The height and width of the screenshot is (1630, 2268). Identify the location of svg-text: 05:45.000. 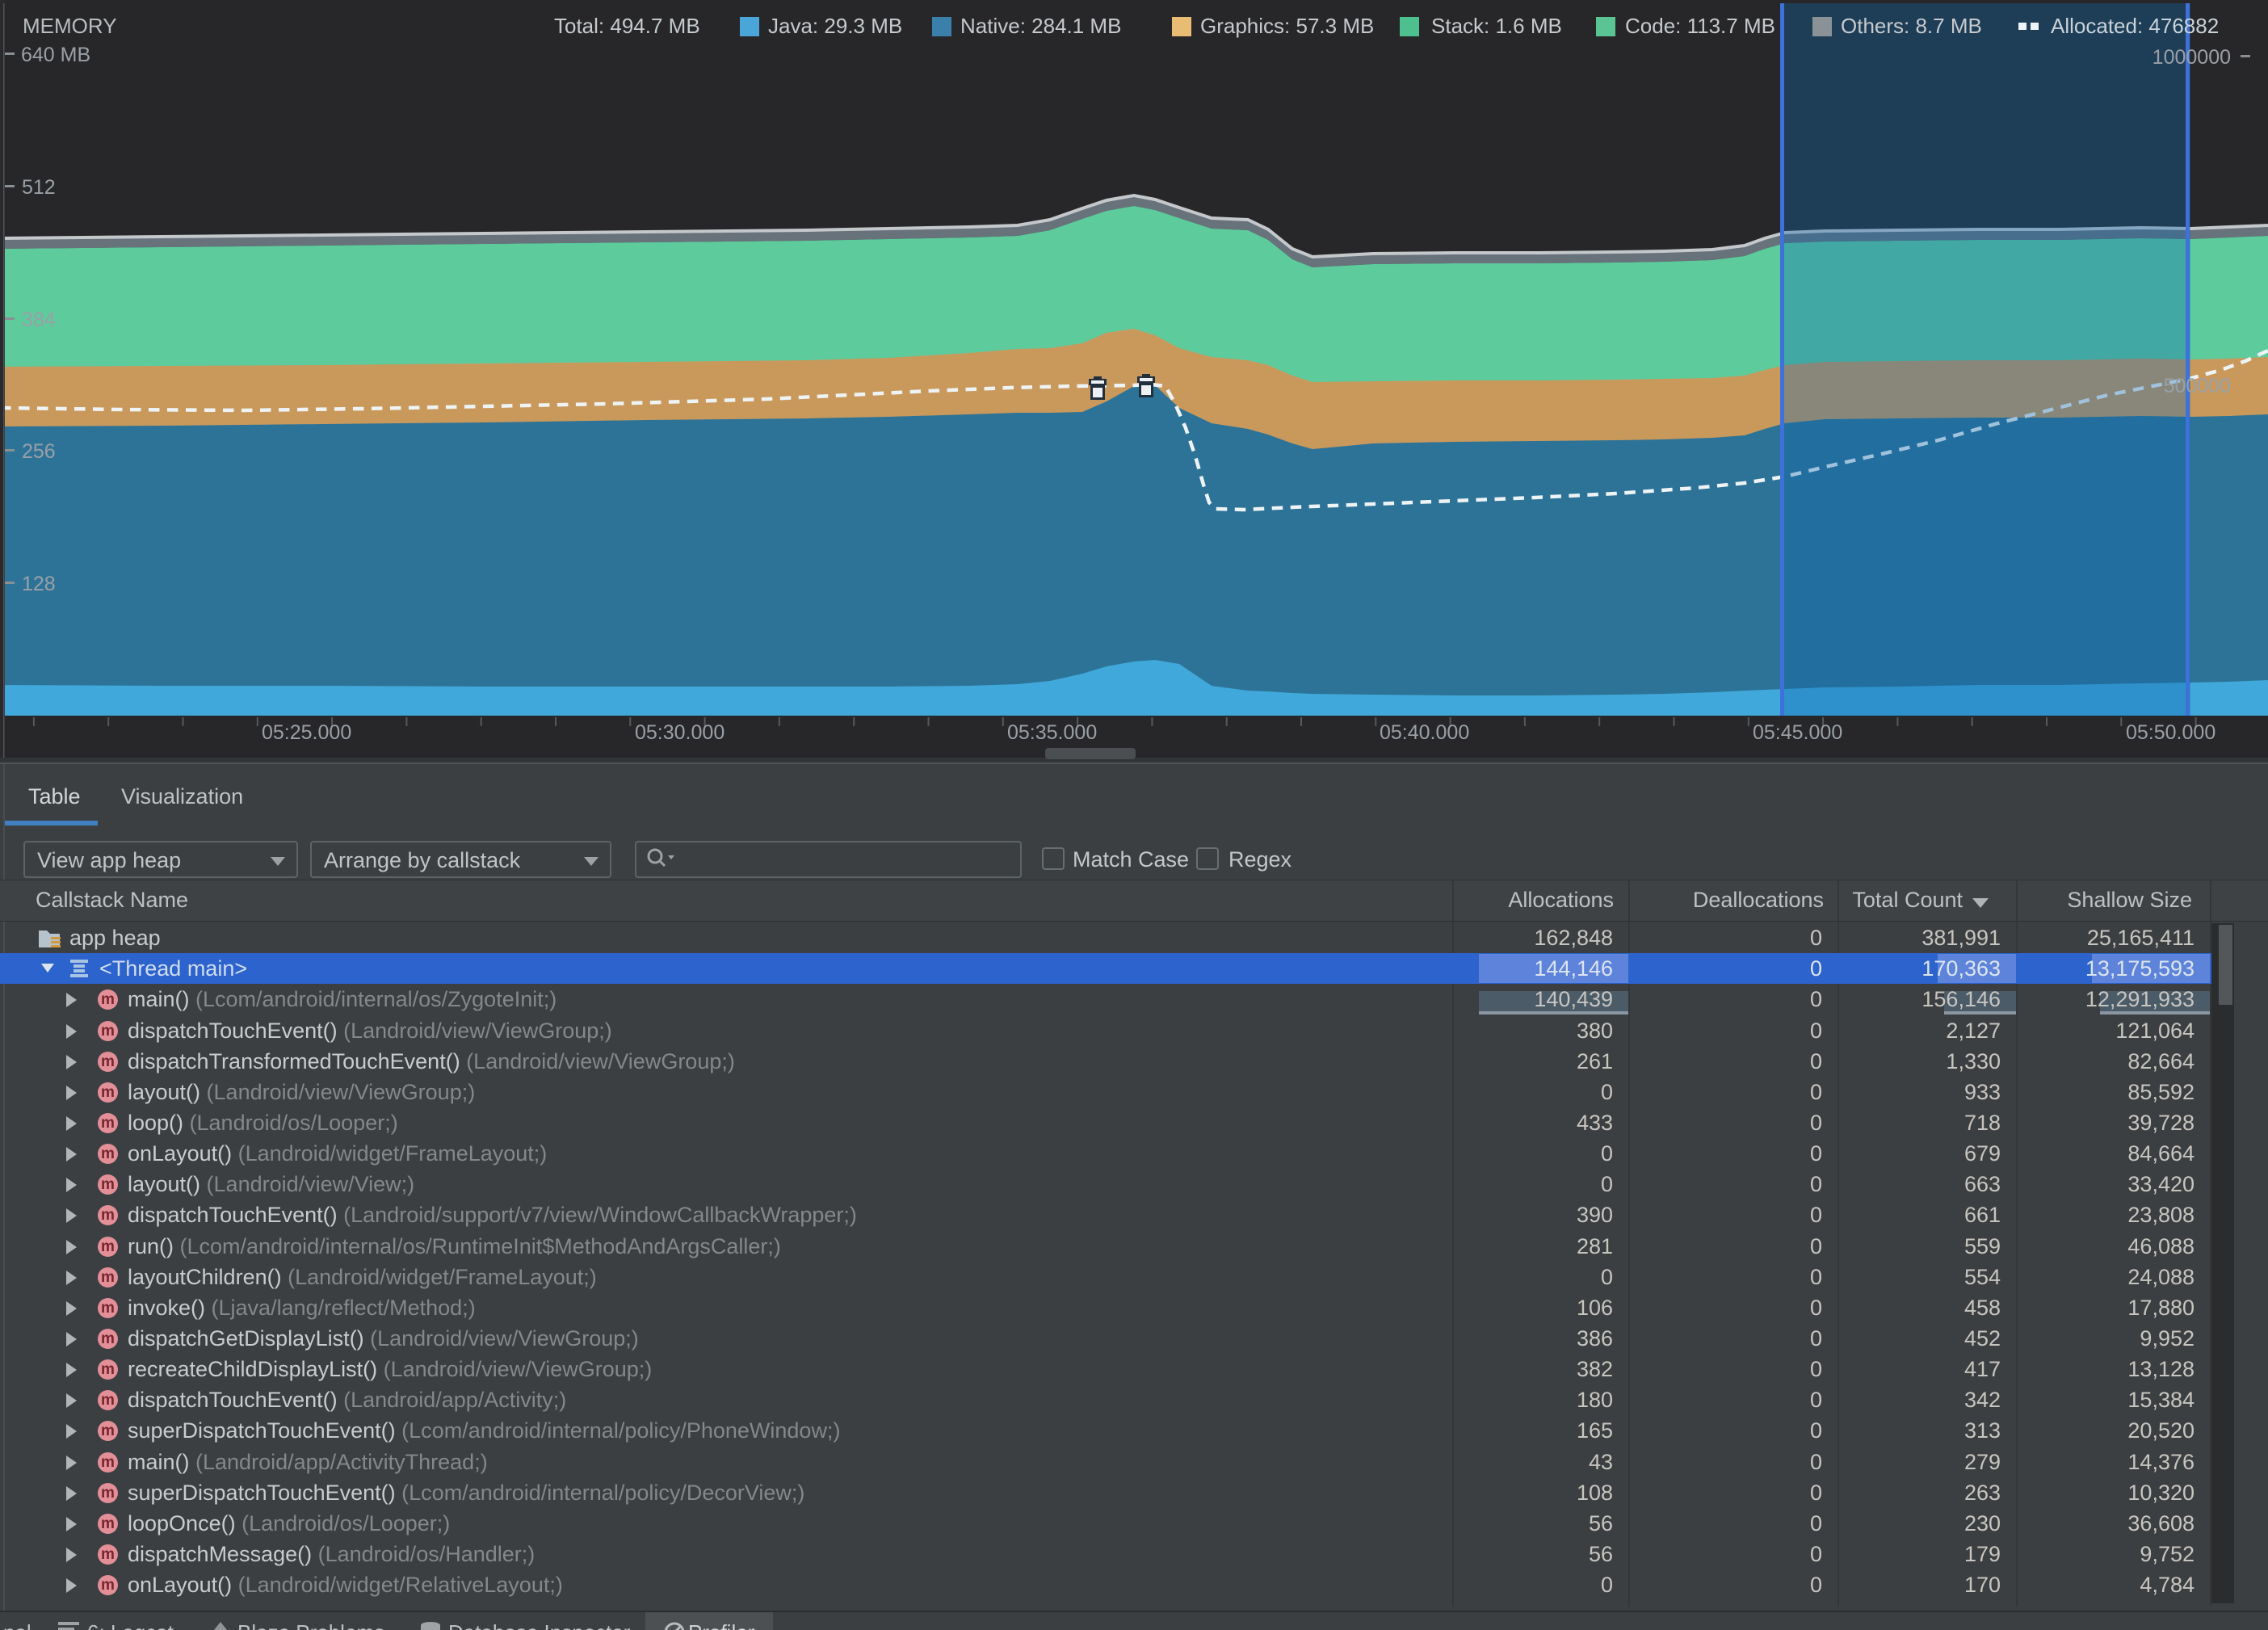
(1797, 732).